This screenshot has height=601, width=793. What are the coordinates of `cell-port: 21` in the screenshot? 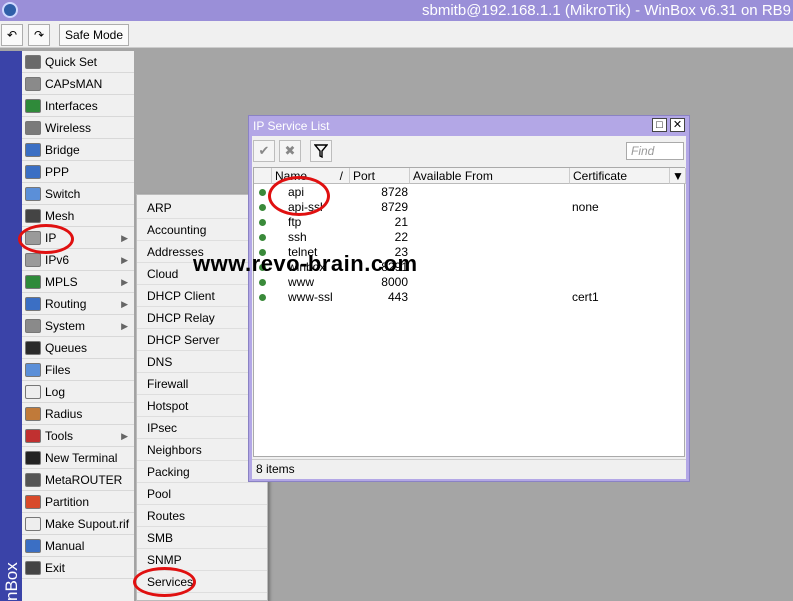 It's located at (401, 222).